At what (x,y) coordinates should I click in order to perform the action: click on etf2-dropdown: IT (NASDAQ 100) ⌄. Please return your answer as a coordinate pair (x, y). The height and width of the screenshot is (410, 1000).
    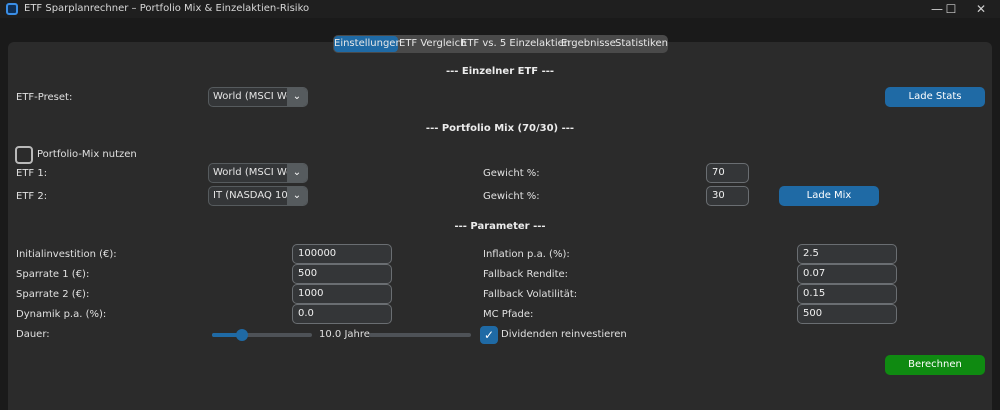
    Looking at the image, I should click on (258, 196).